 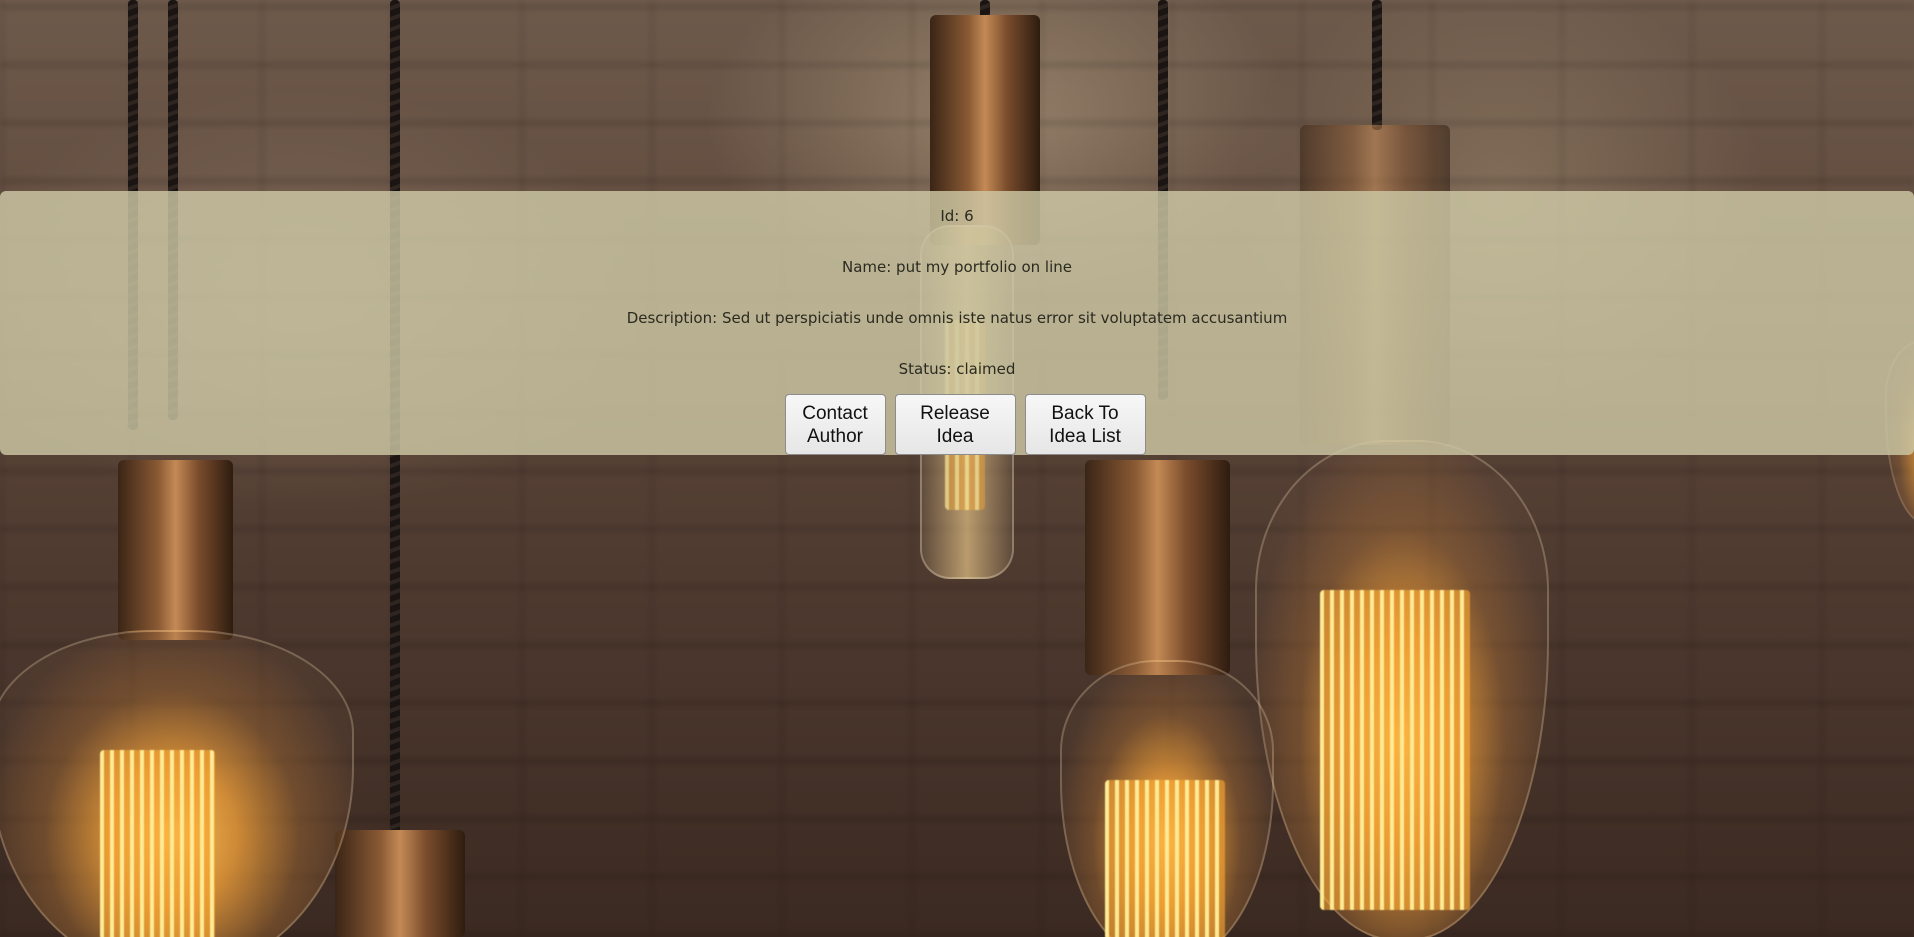 What do you see at coordinates (1085, 436) in the screenshot?
I see `back-to-idea-list-label-line2: Idea List` at bounding box center [1085, 436].